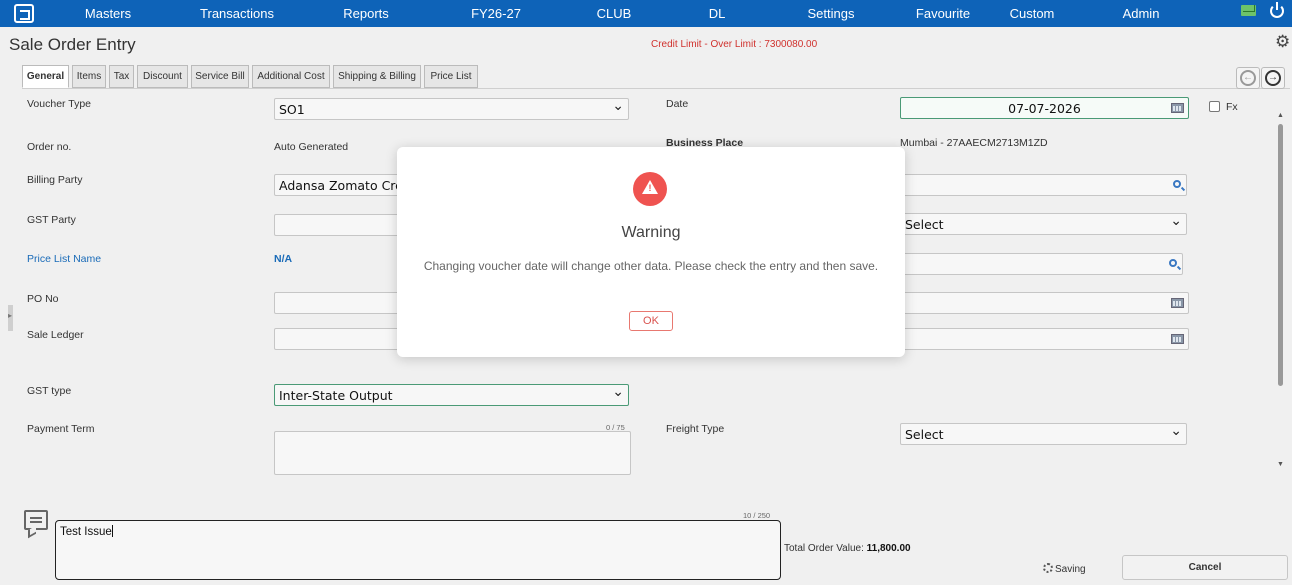 Image resolution: width=1292 pixels, height=585 pixels. What do you see at coordinates (651, 232) in the screenshot?
I see `dialog-title: Warning` at bounding box center [651, 232].